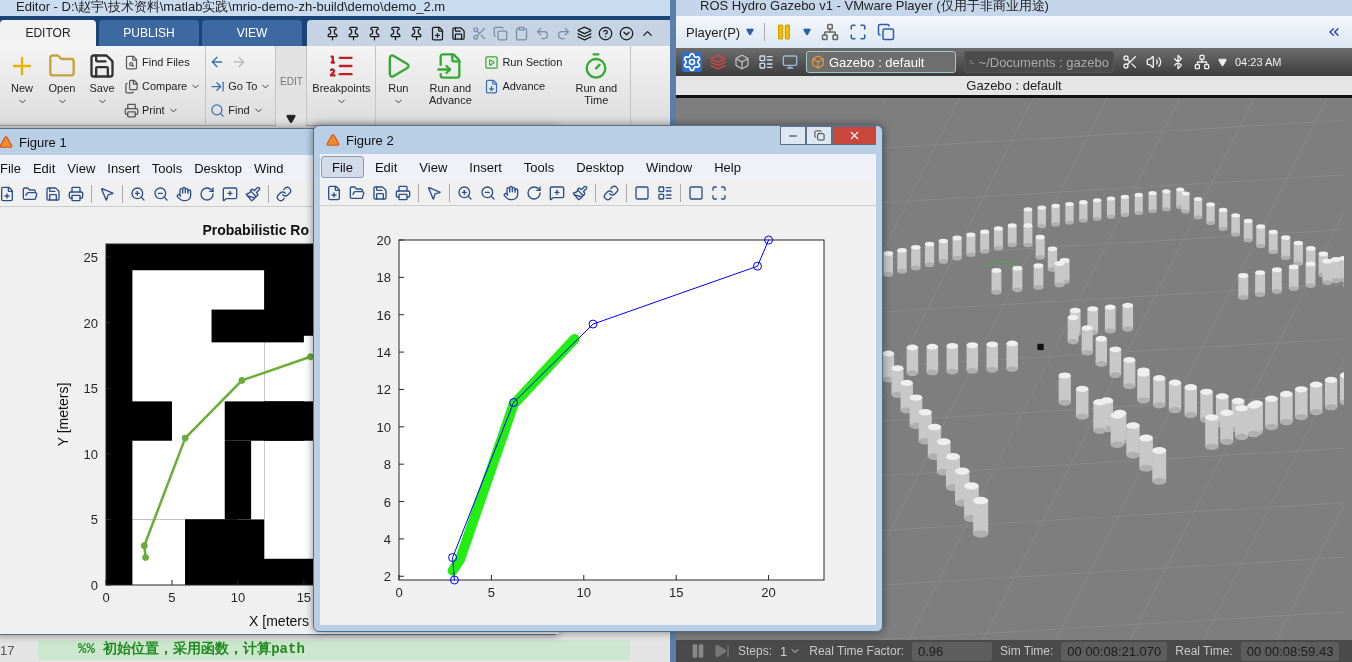  I want to click on toolstrip-button: Run and Time, so click(596, 79).